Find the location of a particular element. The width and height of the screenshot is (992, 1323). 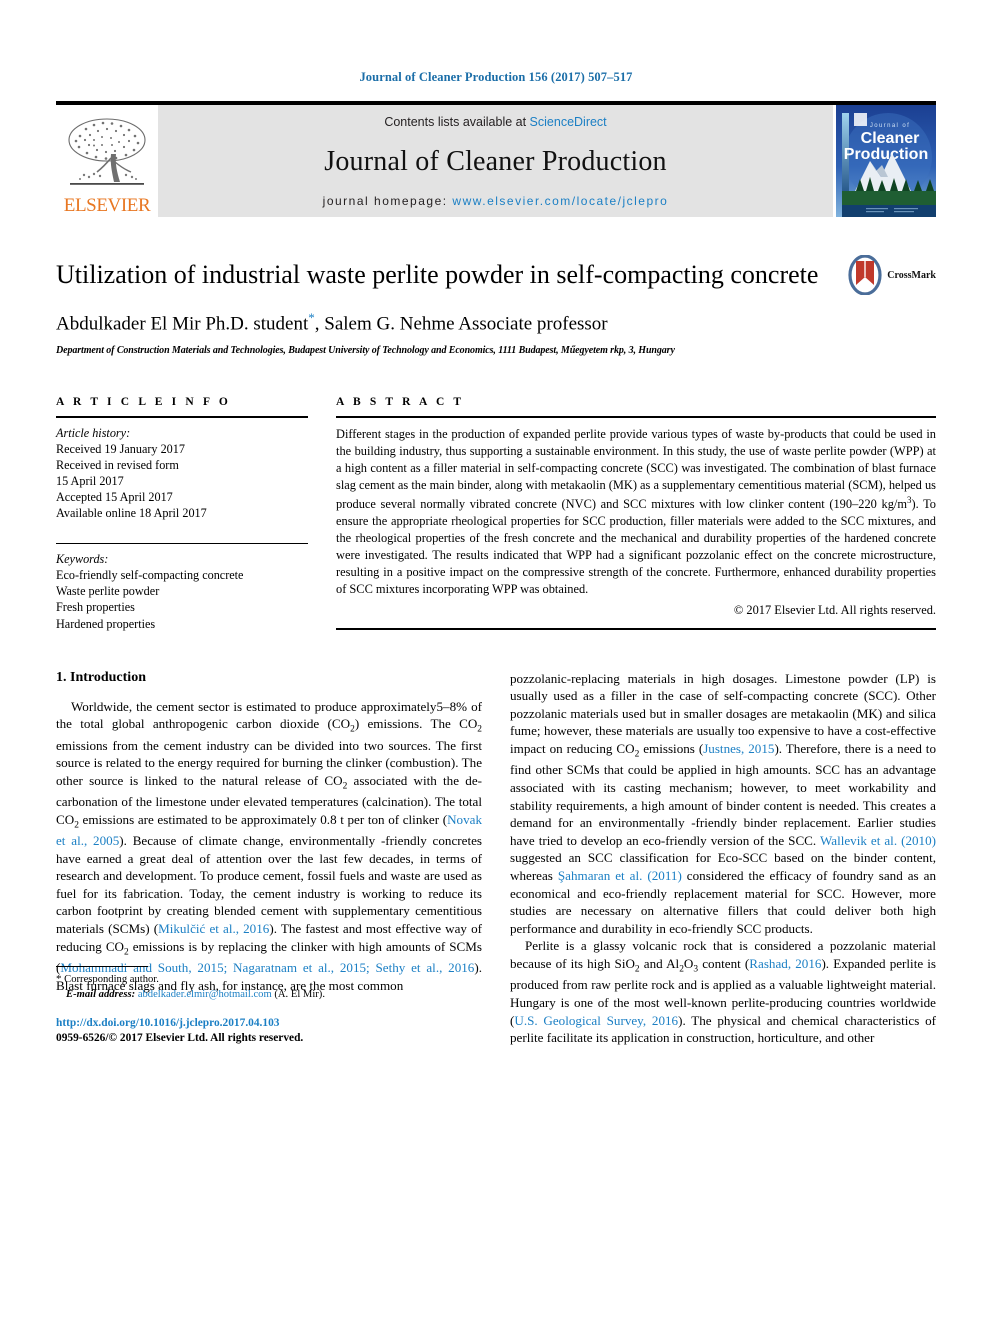

abstract-bottom-rule is located at coordinates (636, 628).